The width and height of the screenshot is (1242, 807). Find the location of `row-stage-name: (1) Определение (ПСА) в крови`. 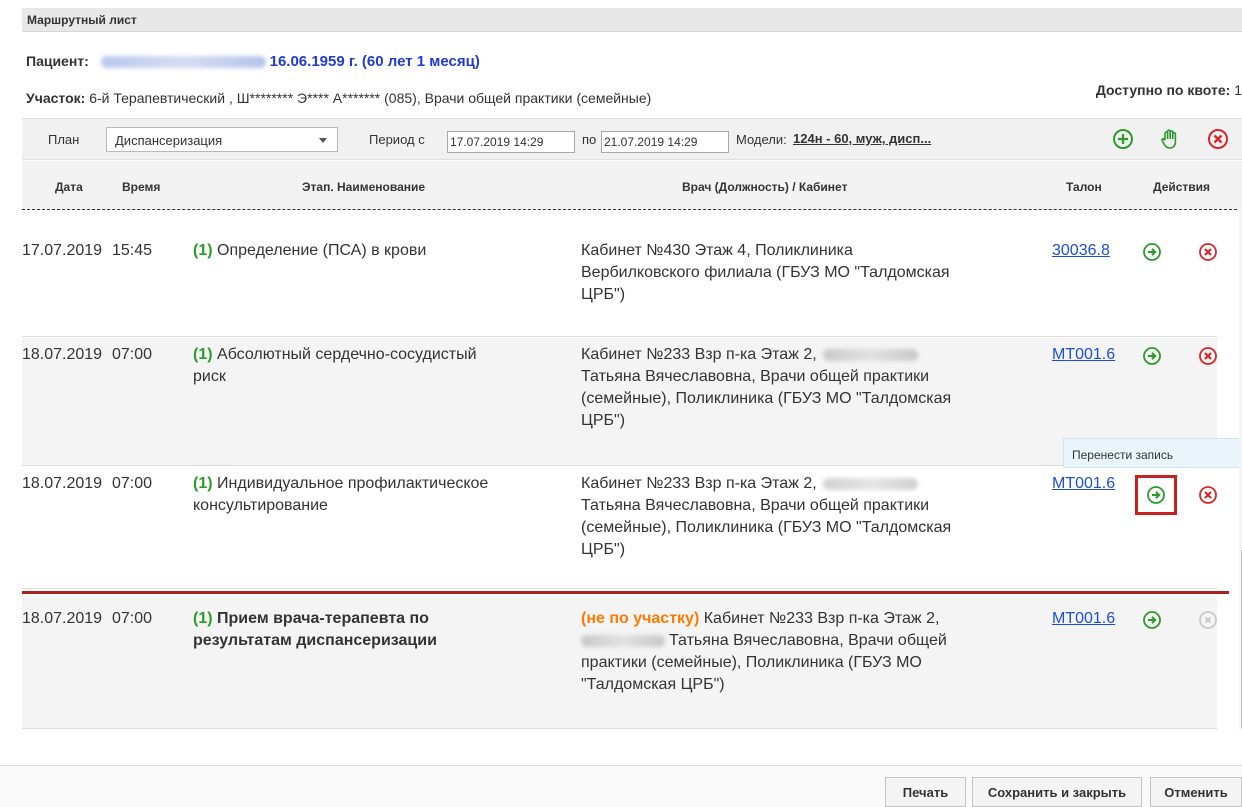

row-stage-name: (1) Определение (ПСА) в крови is located at coordinates (378, 251).